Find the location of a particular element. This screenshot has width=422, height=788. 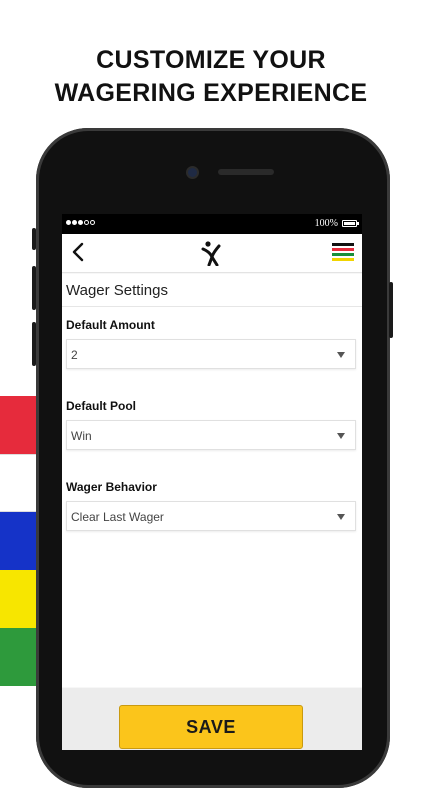

page-title-bar: Wager Settings is located at coordinates (212, 290).